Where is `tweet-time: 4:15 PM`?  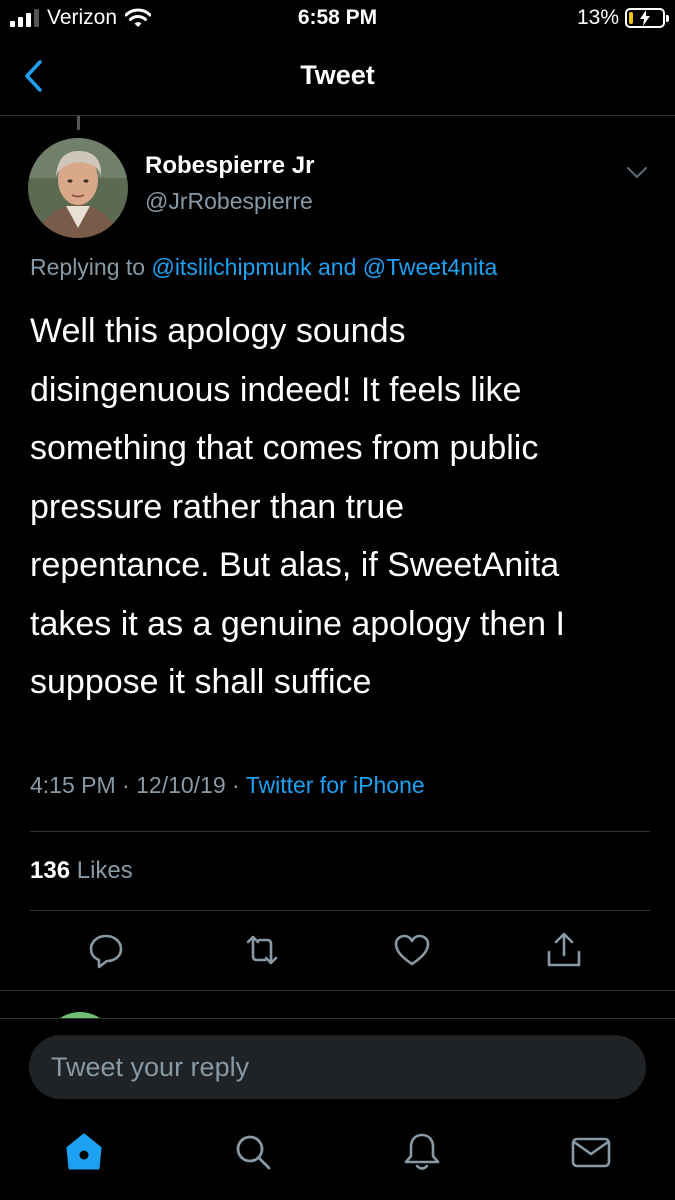 tweet-time: 4:15 PM is located at coordinates (73, 785).